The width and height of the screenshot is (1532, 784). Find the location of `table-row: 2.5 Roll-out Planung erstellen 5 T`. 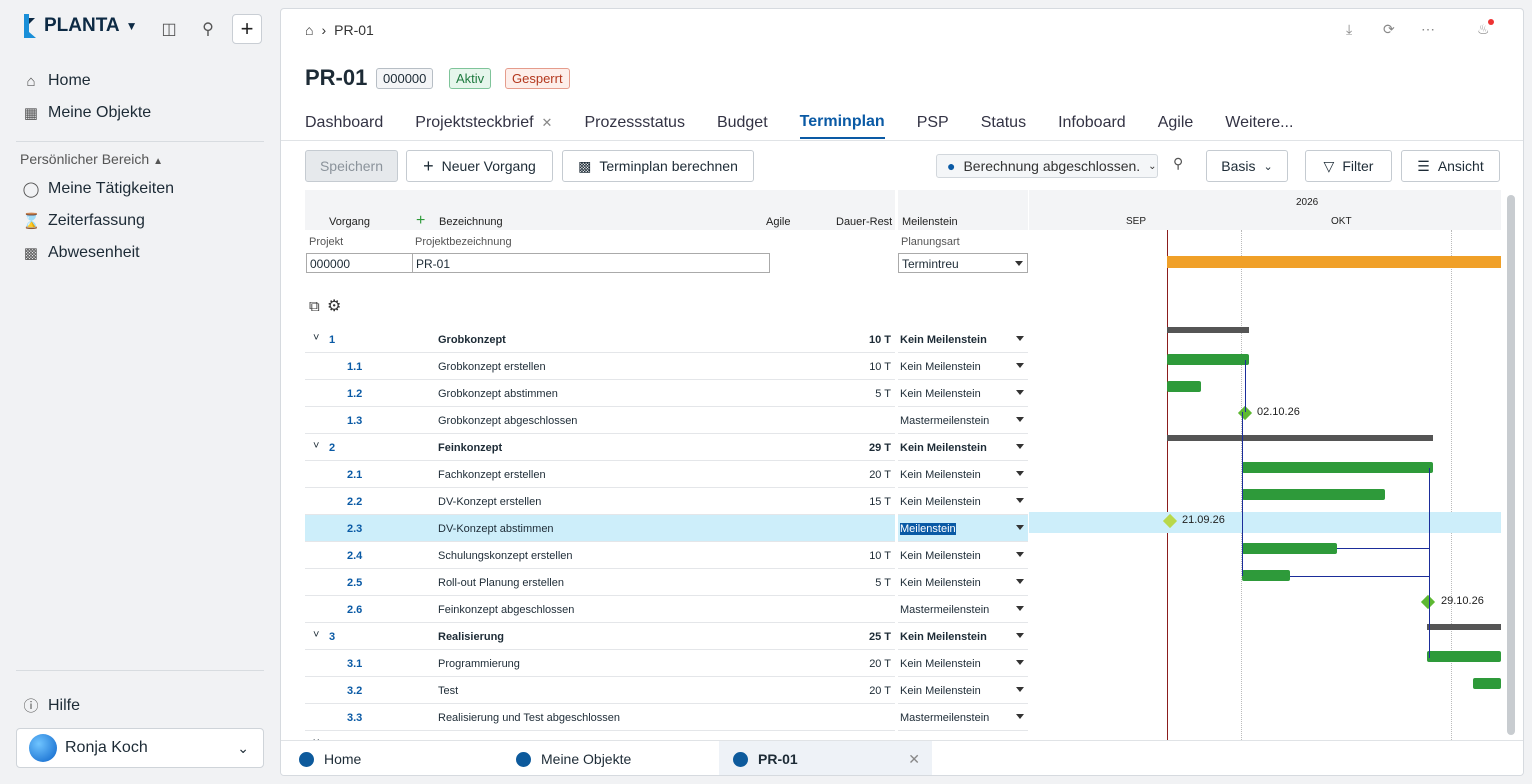

table-row: 2.5 Roll-out Planung erstellen 5 T is located at coordinates (600, 582).